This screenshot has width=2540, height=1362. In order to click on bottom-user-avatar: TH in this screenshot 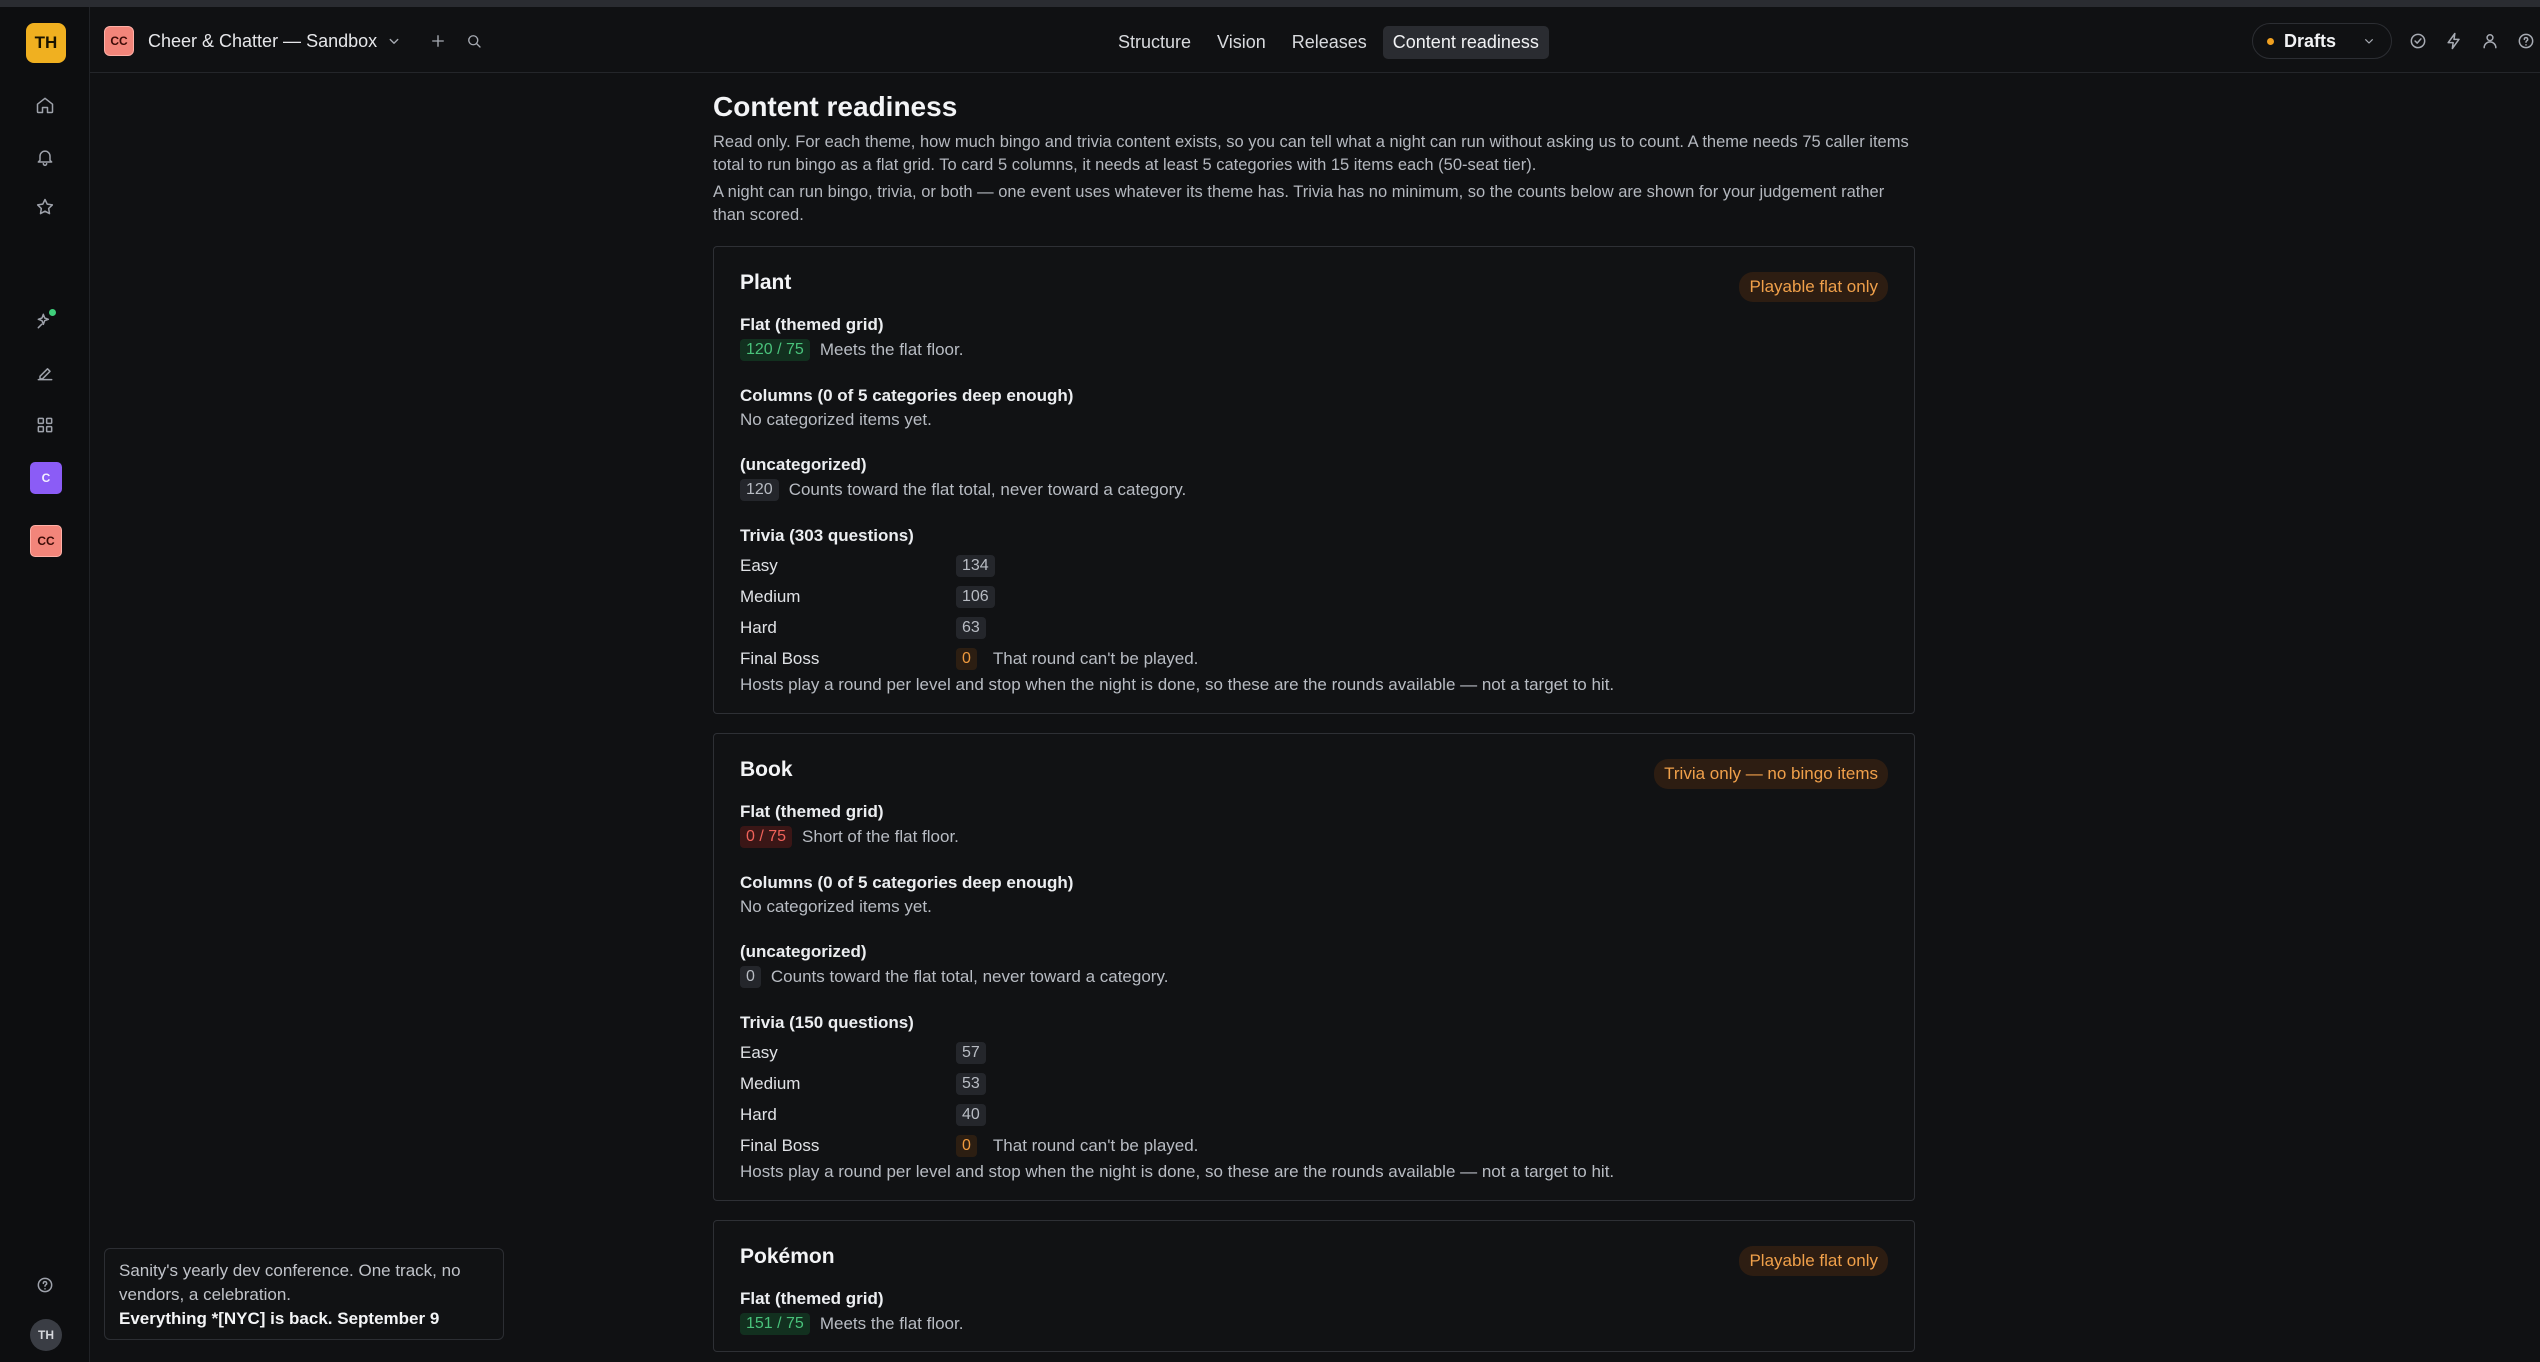, I will do `click(46, 1335)`.